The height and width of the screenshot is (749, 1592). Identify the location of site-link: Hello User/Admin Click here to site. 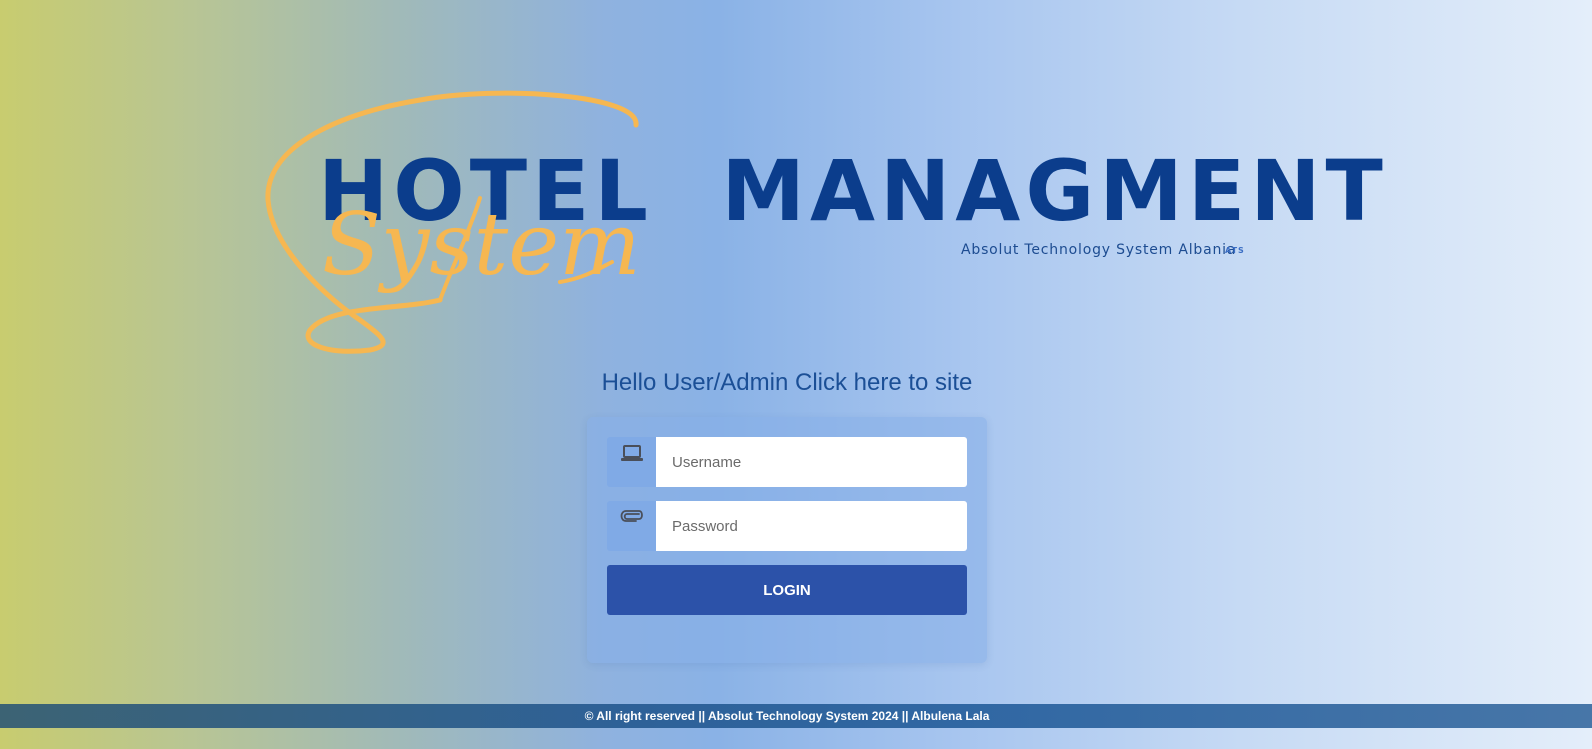
(787, 383).